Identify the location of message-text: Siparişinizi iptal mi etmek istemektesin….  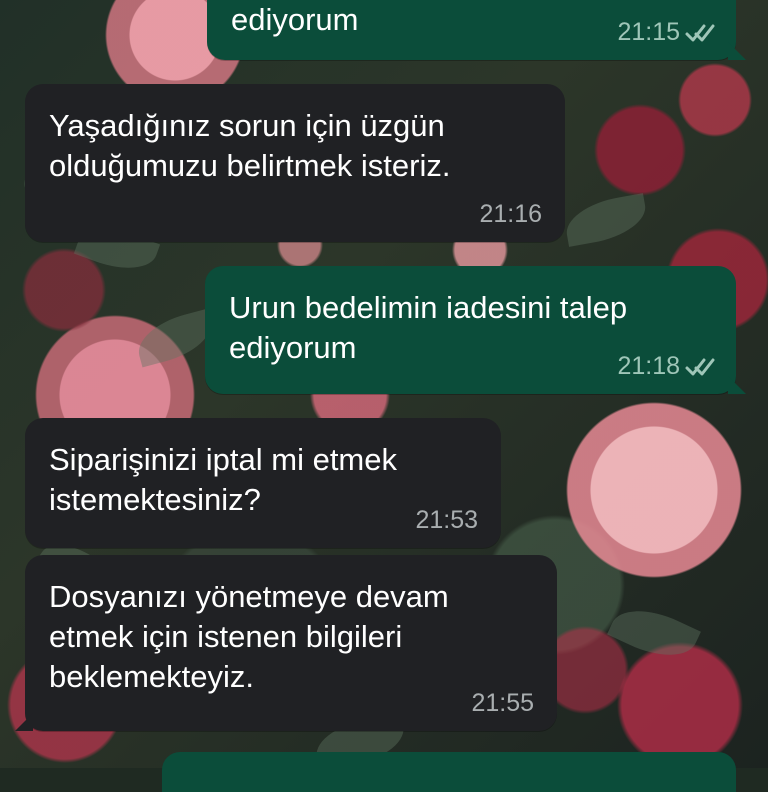
(223, 479).